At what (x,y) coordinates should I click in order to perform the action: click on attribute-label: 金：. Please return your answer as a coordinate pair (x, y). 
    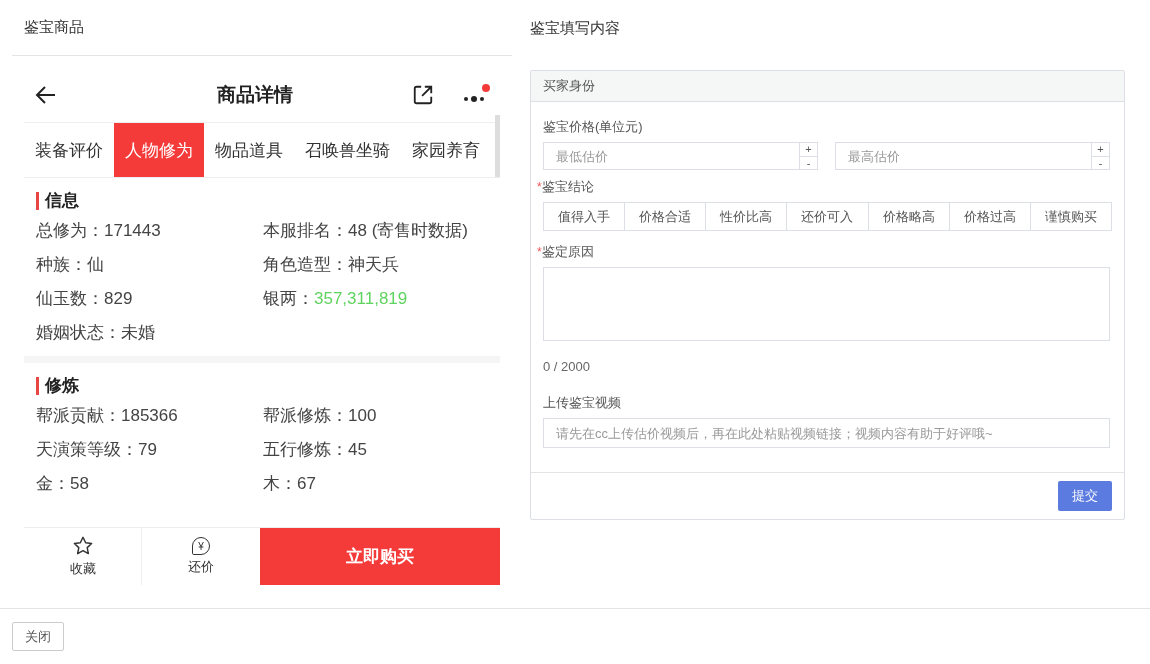
    Looking at the image, I should click on (53, 483).